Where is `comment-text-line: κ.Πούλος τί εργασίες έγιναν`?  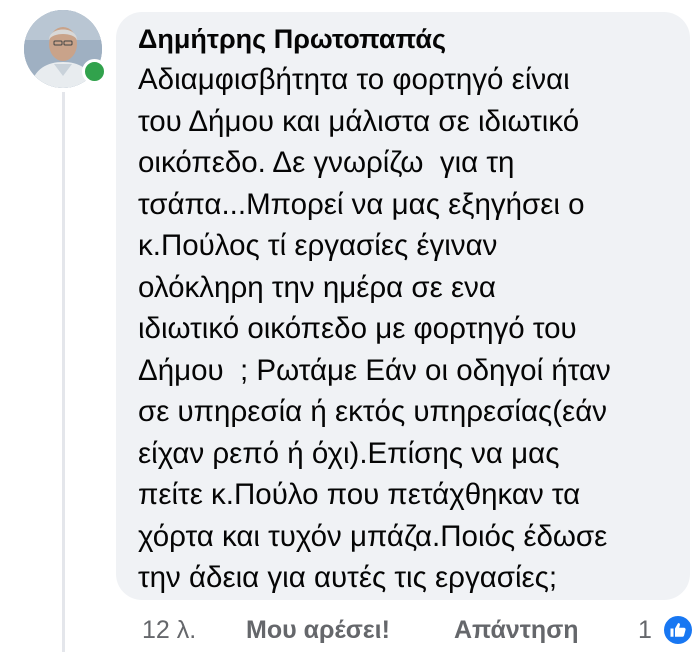 comment-text-line: κ.Πούλος τί εργασίες έγιναν is located at coordinates (318, 245).